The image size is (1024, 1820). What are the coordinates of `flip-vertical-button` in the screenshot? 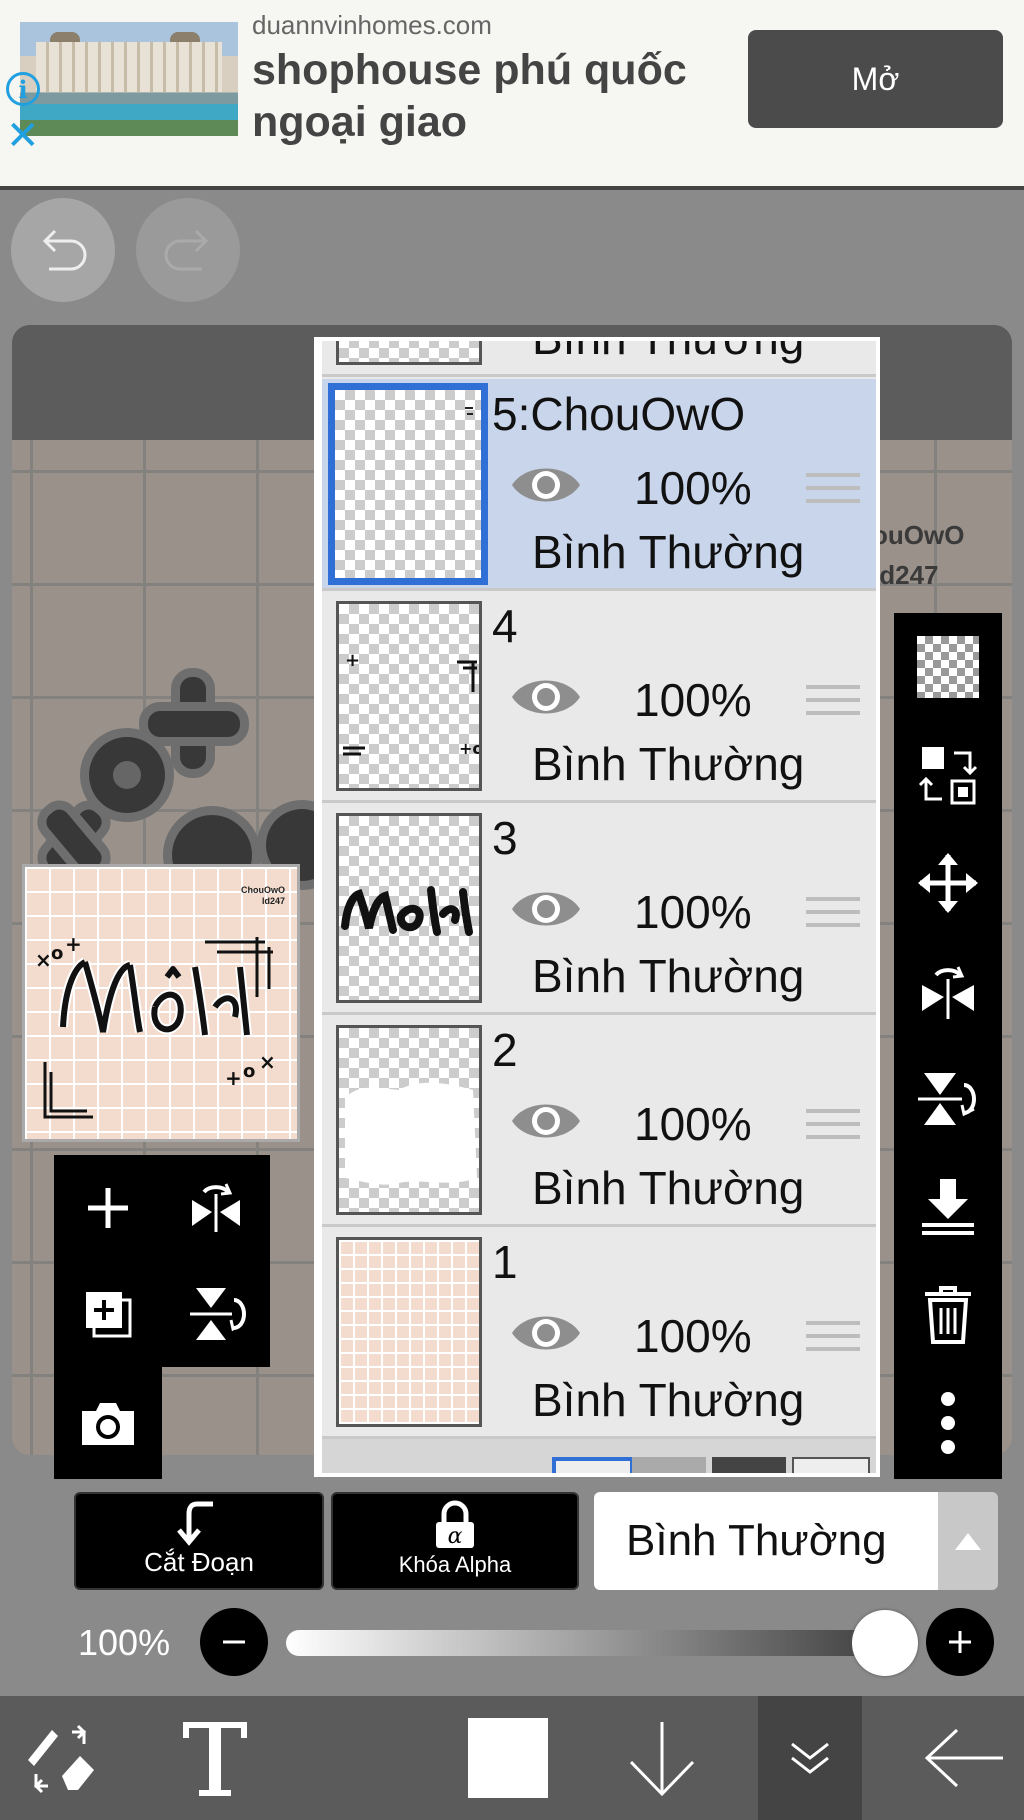 It's located at (216, 1314).